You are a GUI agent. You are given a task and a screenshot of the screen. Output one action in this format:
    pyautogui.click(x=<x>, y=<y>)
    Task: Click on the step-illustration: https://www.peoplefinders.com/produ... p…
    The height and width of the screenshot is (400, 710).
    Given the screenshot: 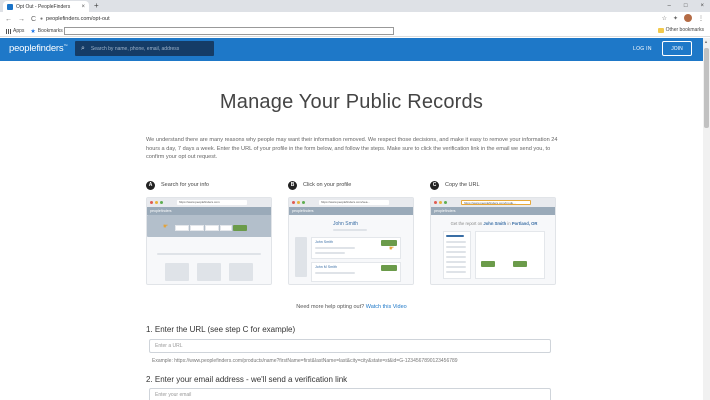 What is the action you would take?
    pyautogui.click(x=493, y=241)
    